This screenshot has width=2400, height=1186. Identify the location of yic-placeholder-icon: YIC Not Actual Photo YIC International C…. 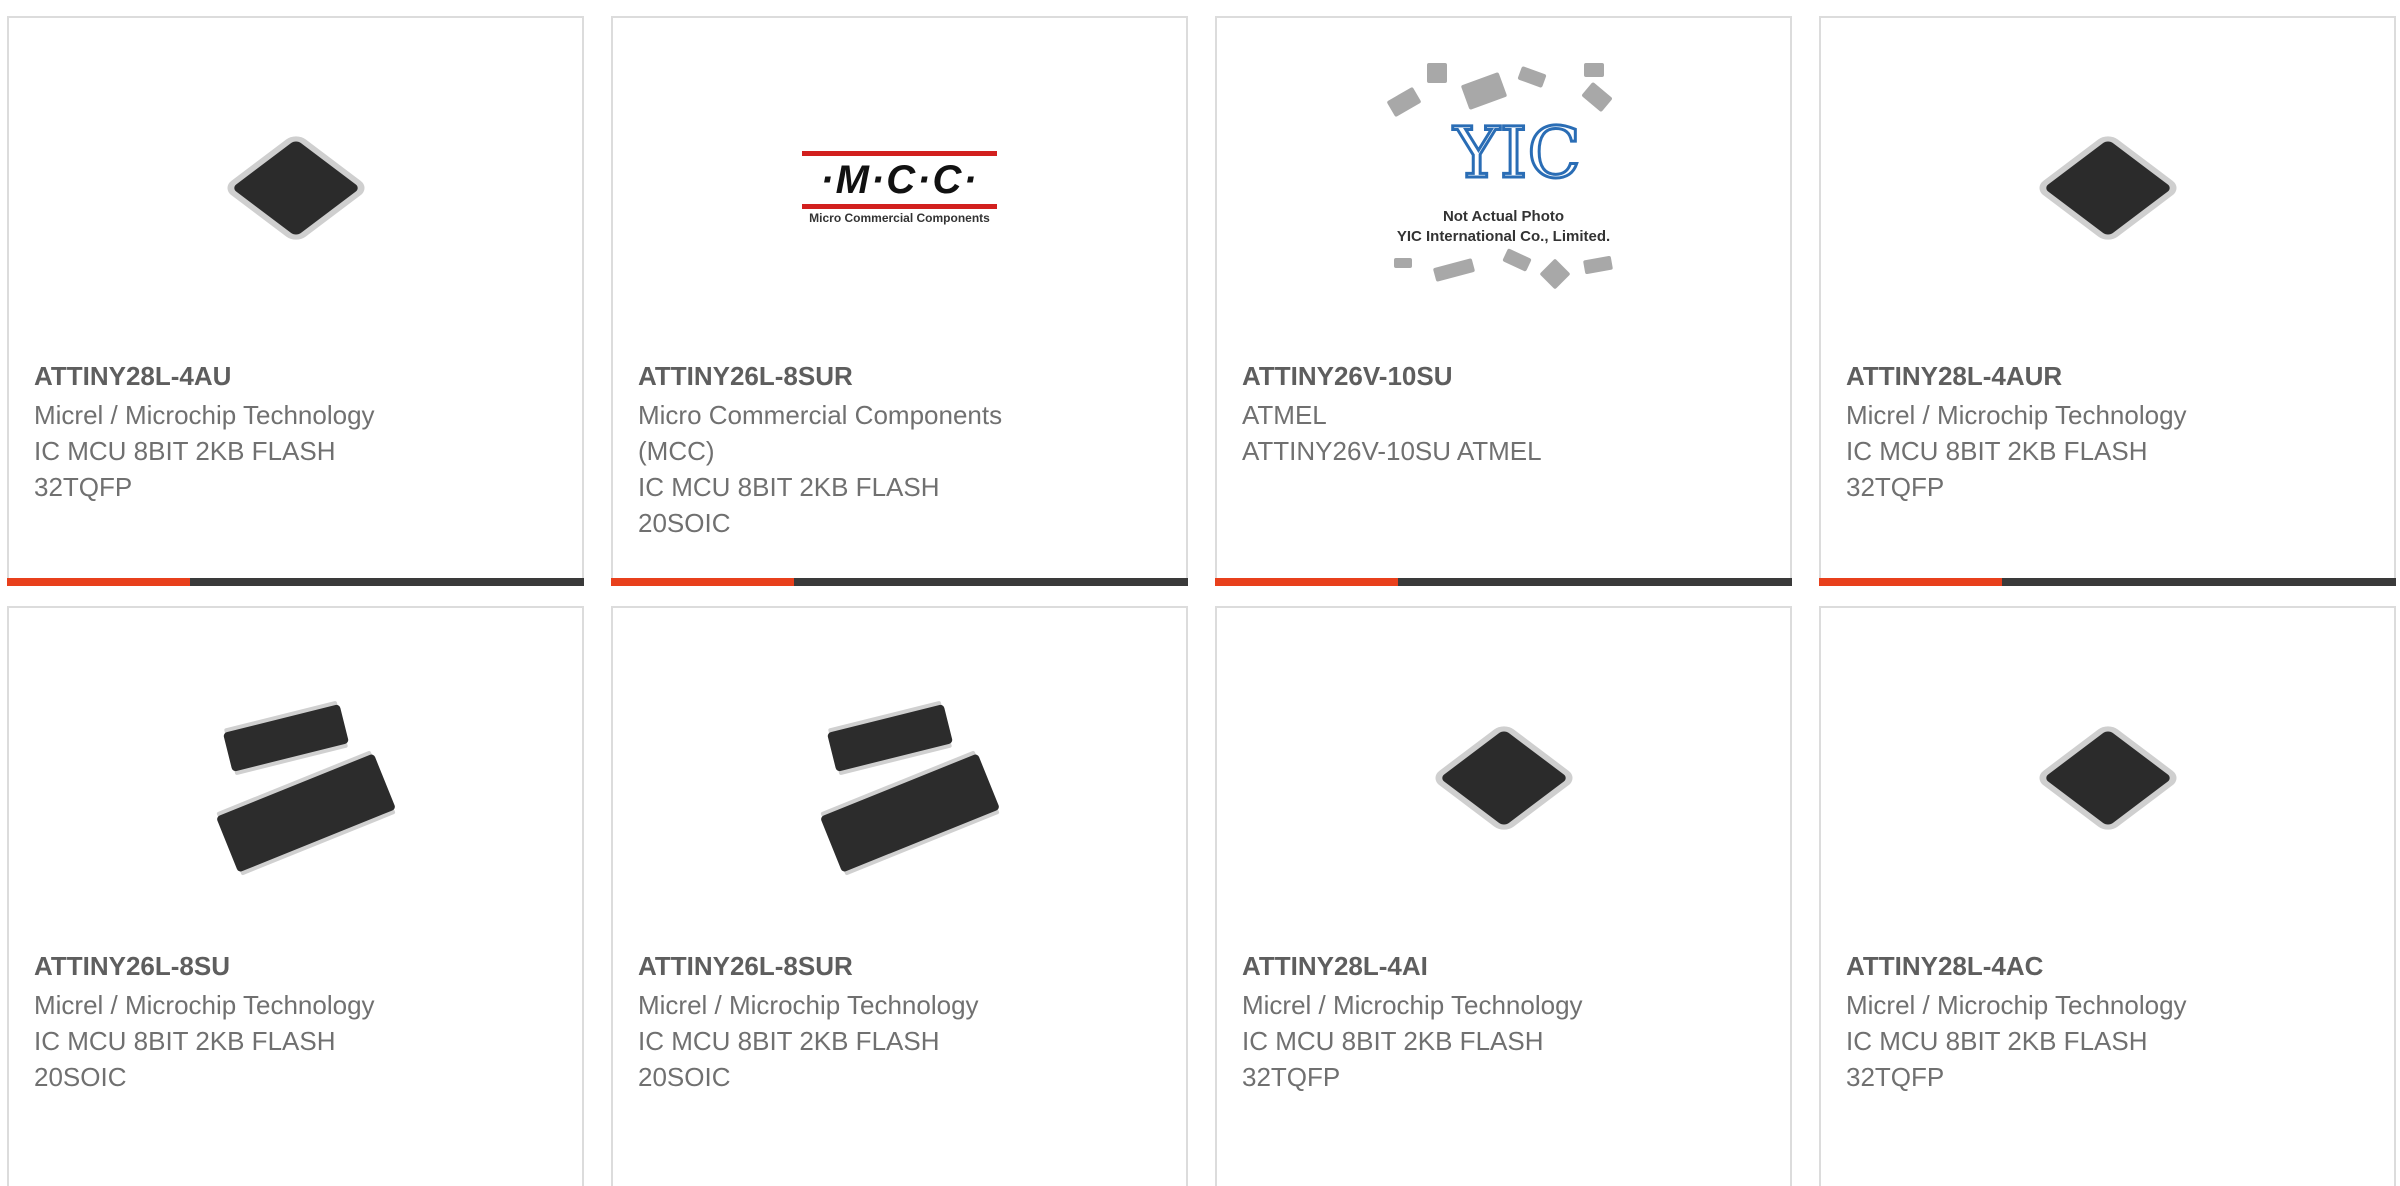
(1504, 178).